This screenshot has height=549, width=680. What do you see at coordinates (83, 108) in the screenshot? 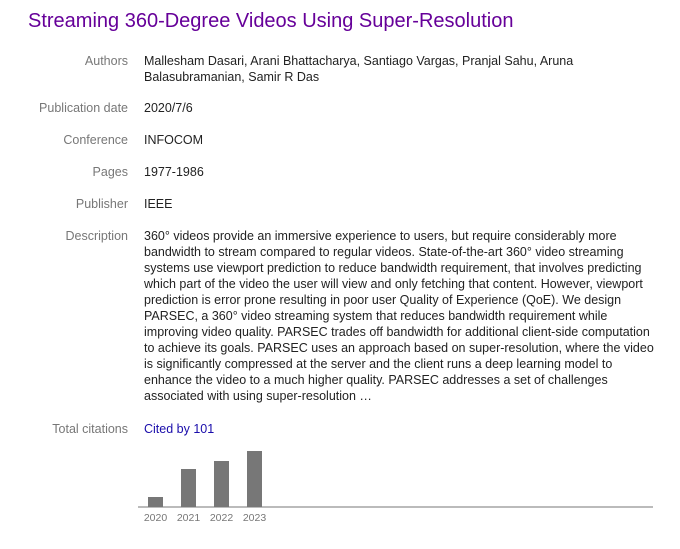
I see `publication-date-label: Publication date` at bounding box center [83, 108].